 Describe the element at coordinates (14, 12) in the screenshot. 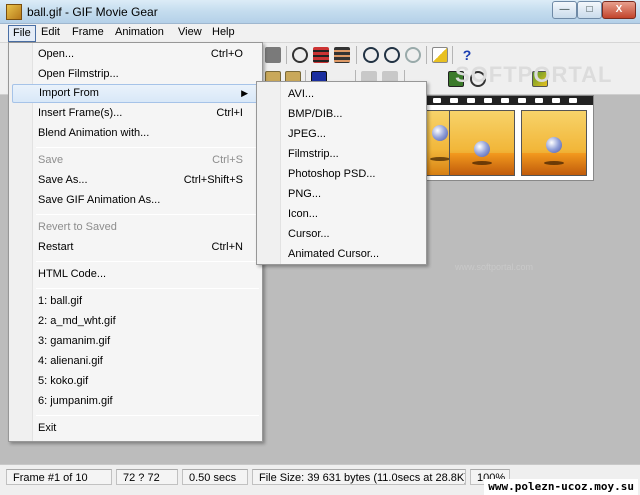

I see `app-icon` at that location.